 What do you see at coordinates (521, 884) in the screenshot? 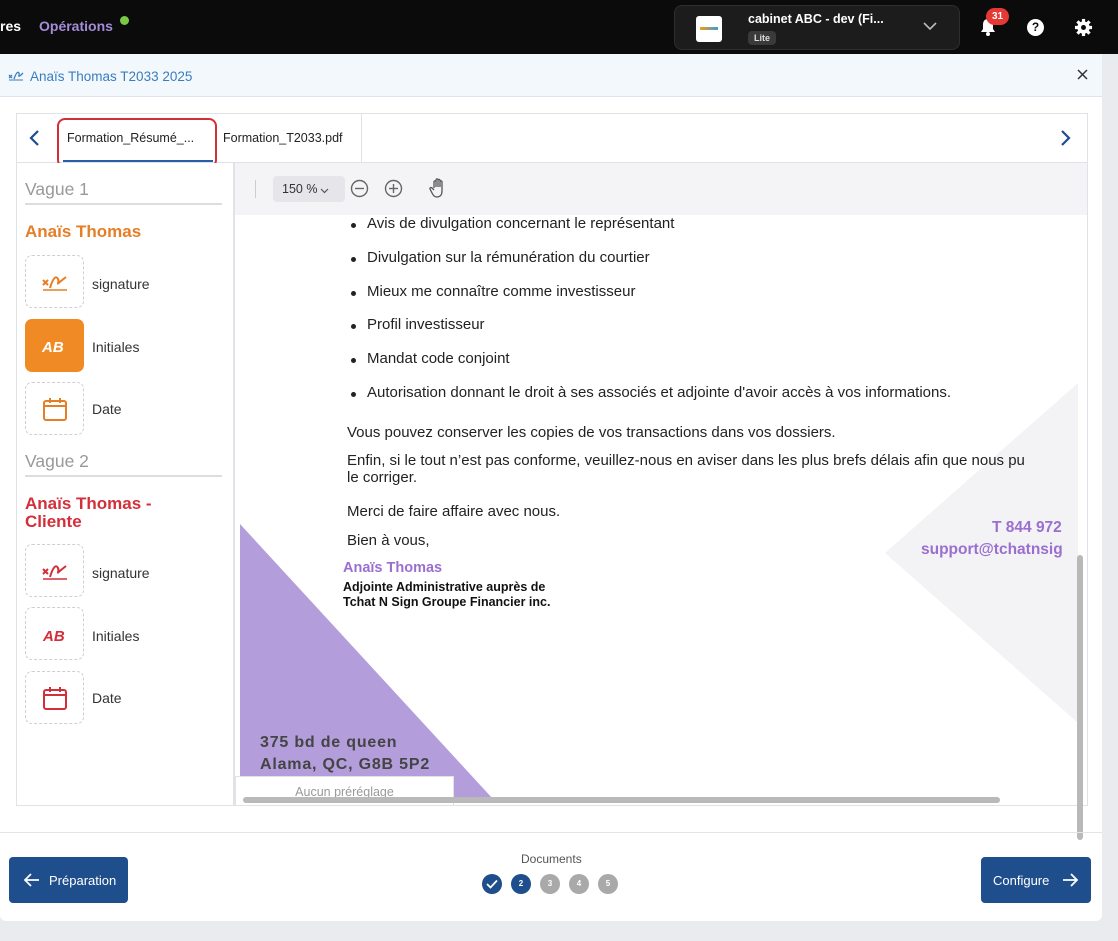
I see `step-2-current: 2` at bounding box center [521, 884].